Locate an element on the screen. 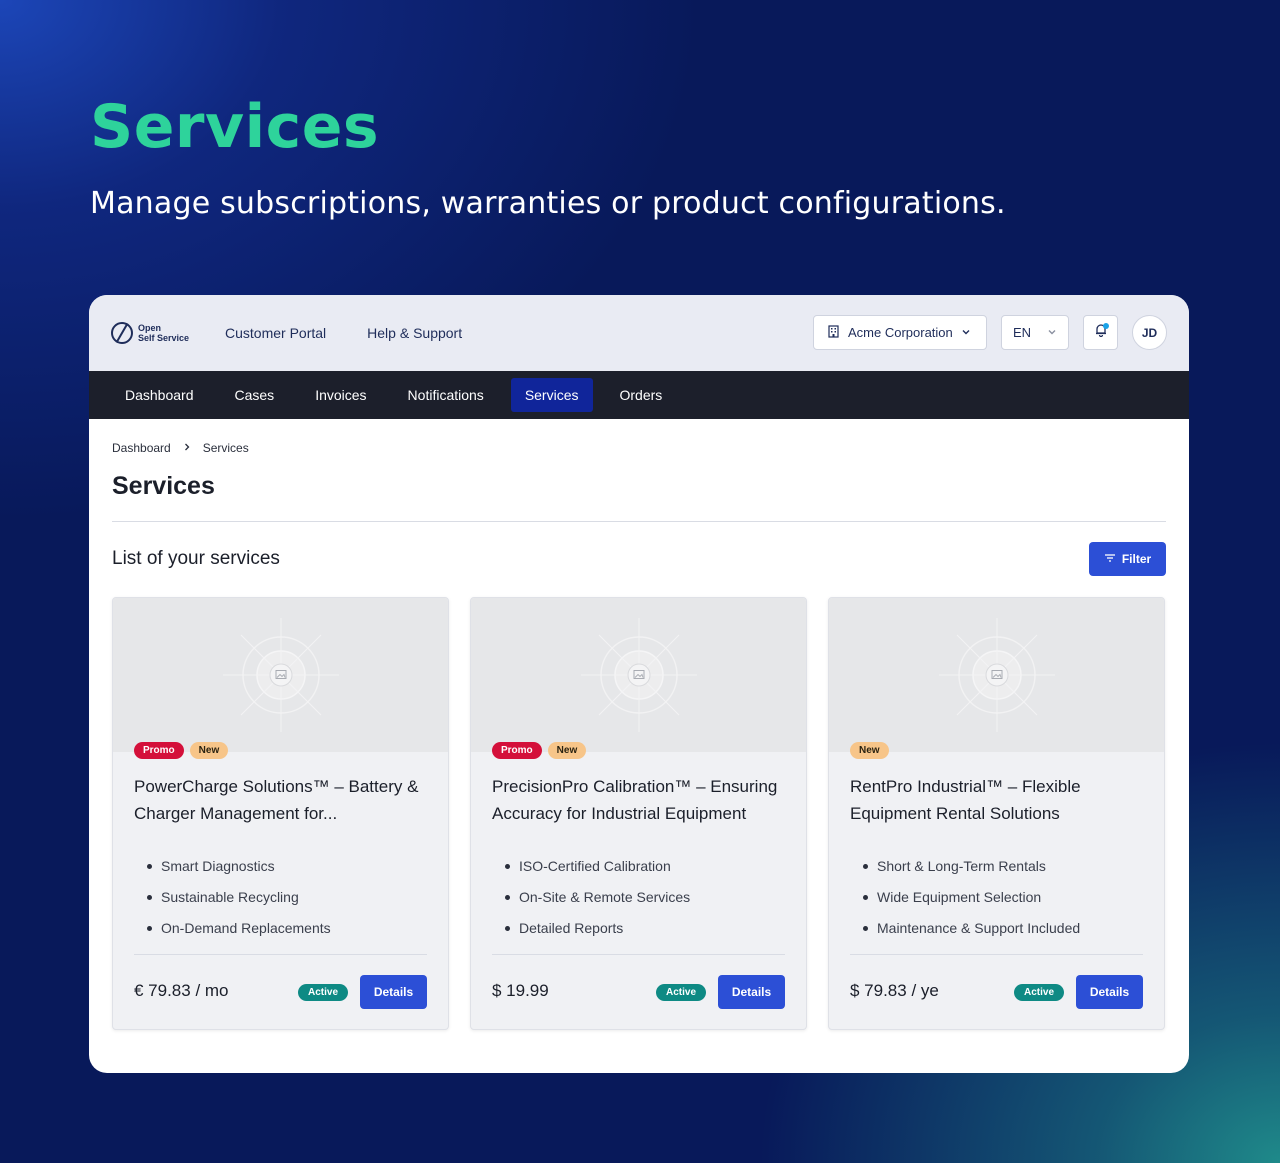 This screenshot has height=1163, width=1280. logo-text: Open Self Service is located at coordinates (163, 333).